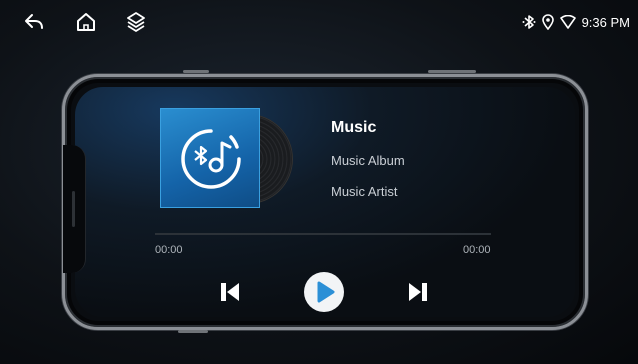 The image size is (638, 364). What do you see at coordinates (368, 160) in the screenshot?
I see `track-album: Music Album` at bounding box center [368, 160].